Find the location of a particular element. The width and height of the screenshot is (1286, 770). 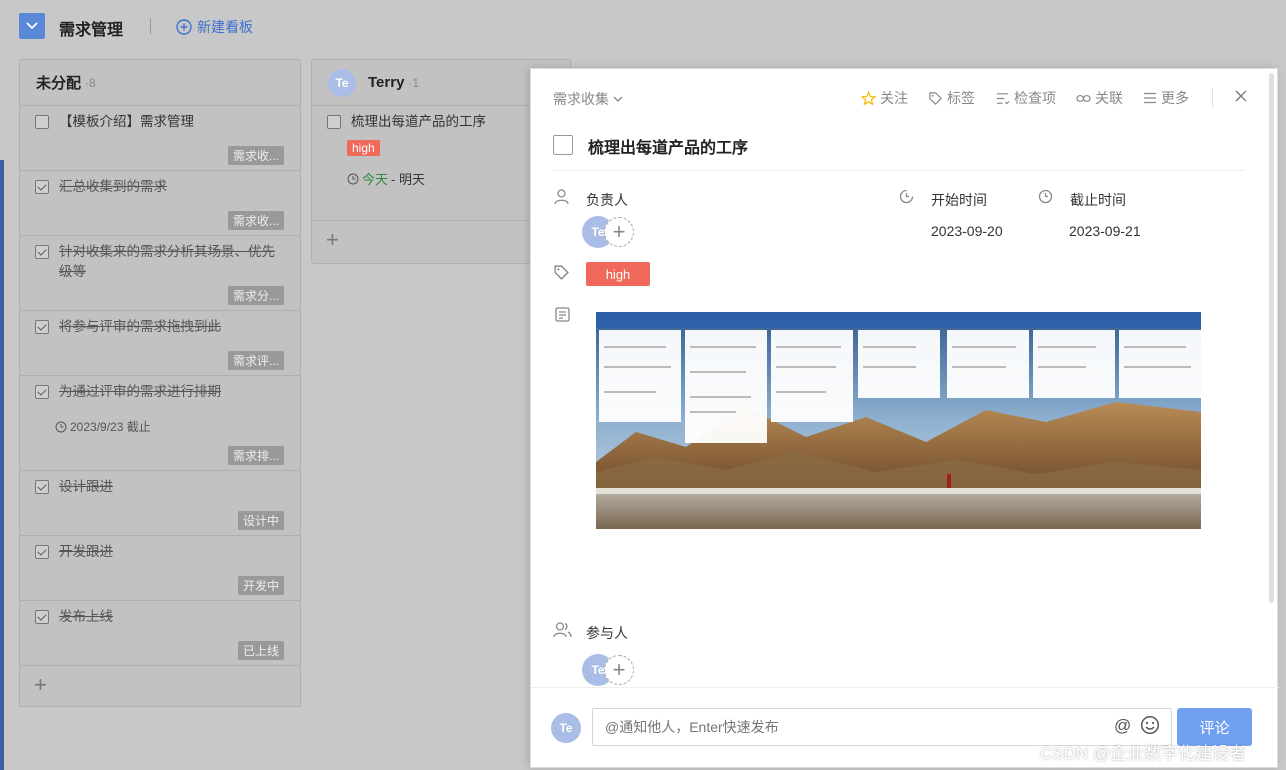

task-title: 开发跟进 is located at coordinates (86, 551).